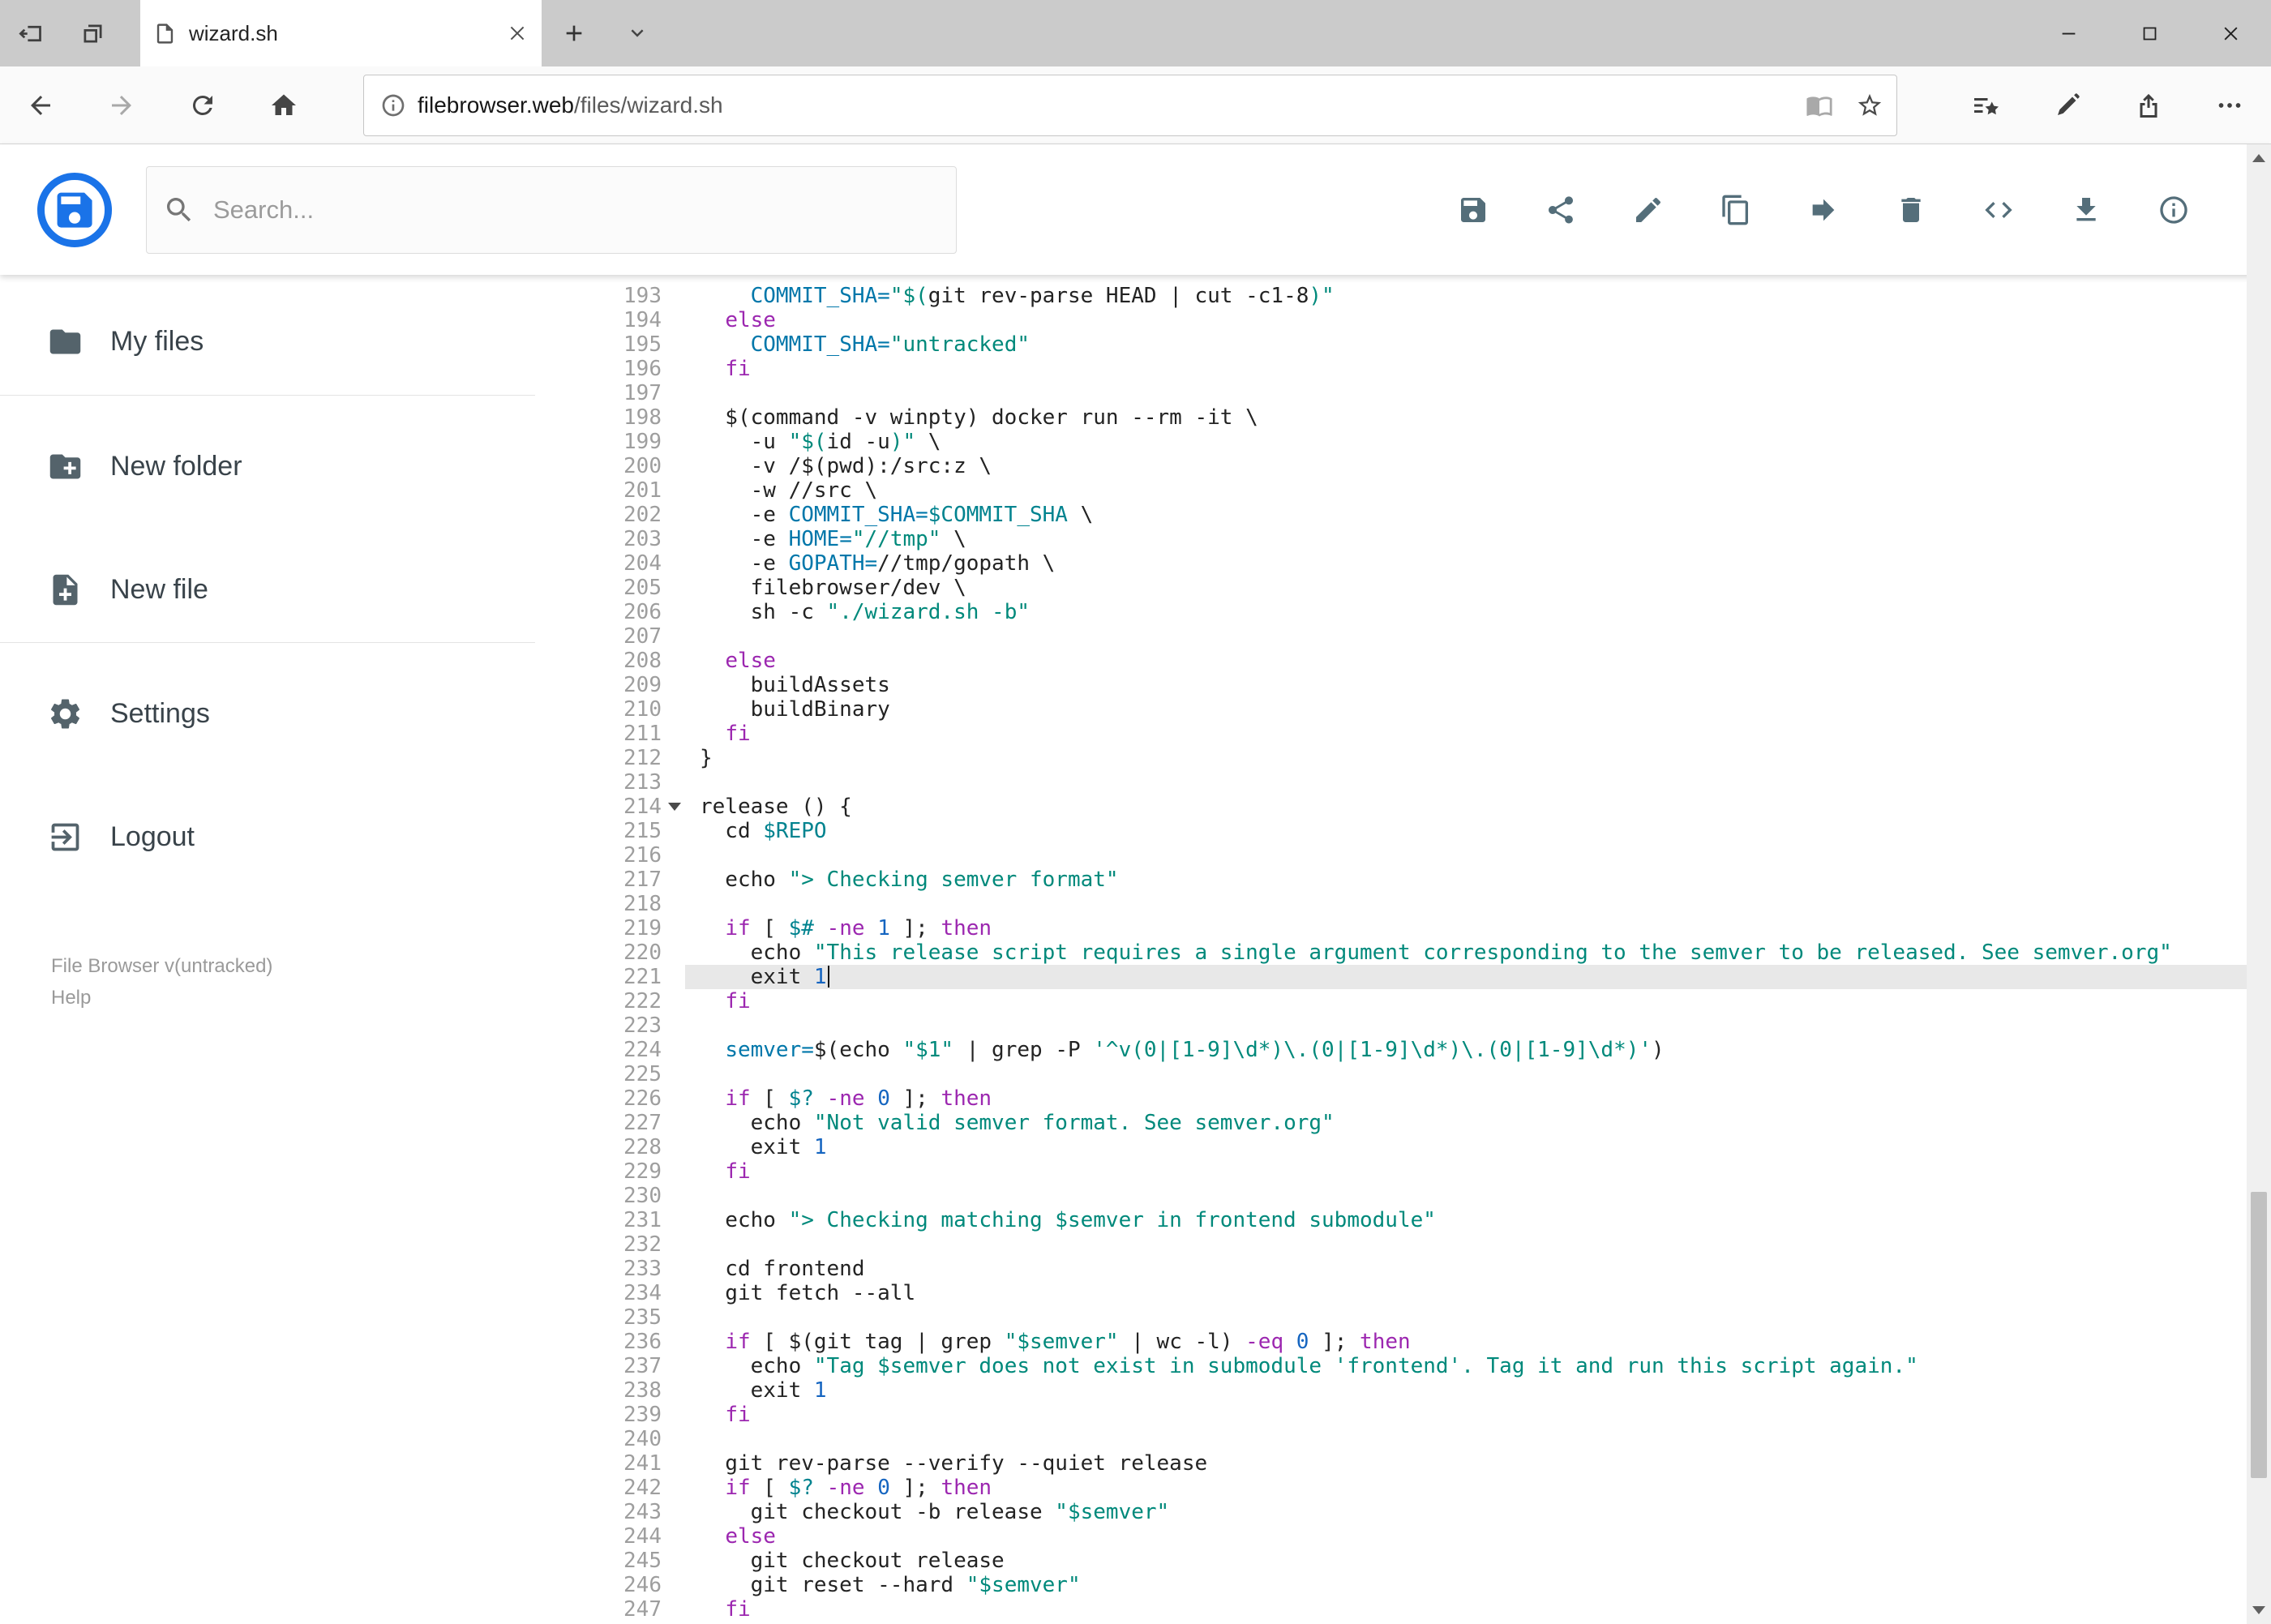  Describe the element at coordinates (574, 33) in the screenshot. I see `new-tab-button` at that location.